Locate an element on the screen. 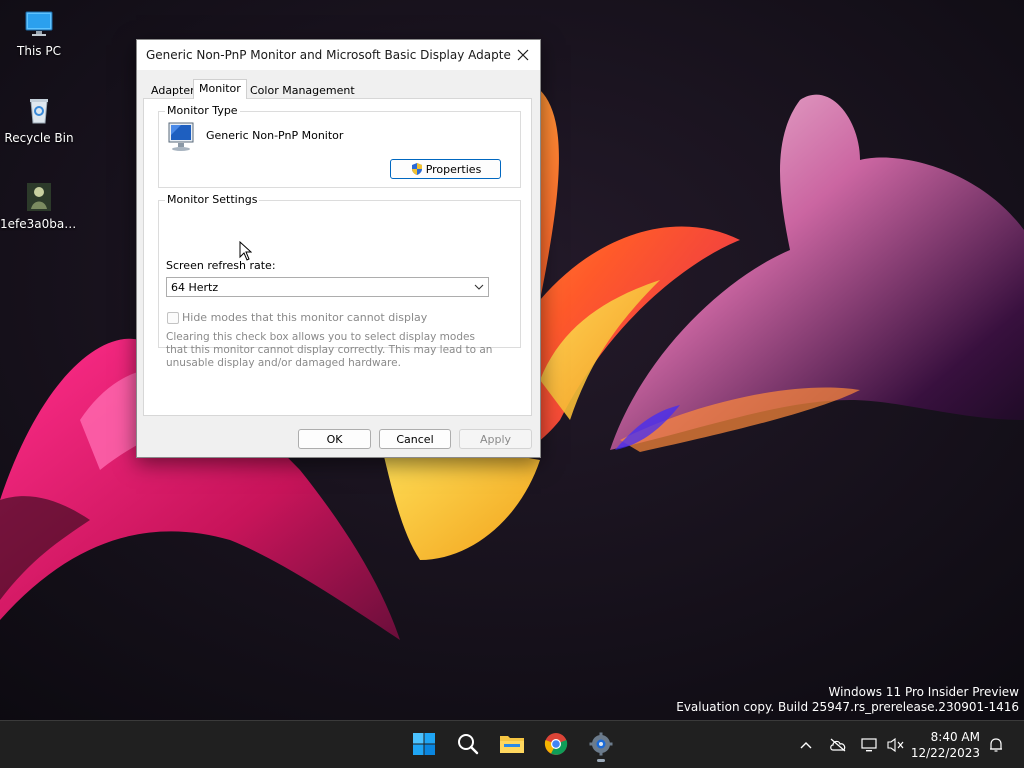 Image resolution: width=1024 pixels, height=768 pixels. hide-modes-checkbox is located at coordinates (173, 318).